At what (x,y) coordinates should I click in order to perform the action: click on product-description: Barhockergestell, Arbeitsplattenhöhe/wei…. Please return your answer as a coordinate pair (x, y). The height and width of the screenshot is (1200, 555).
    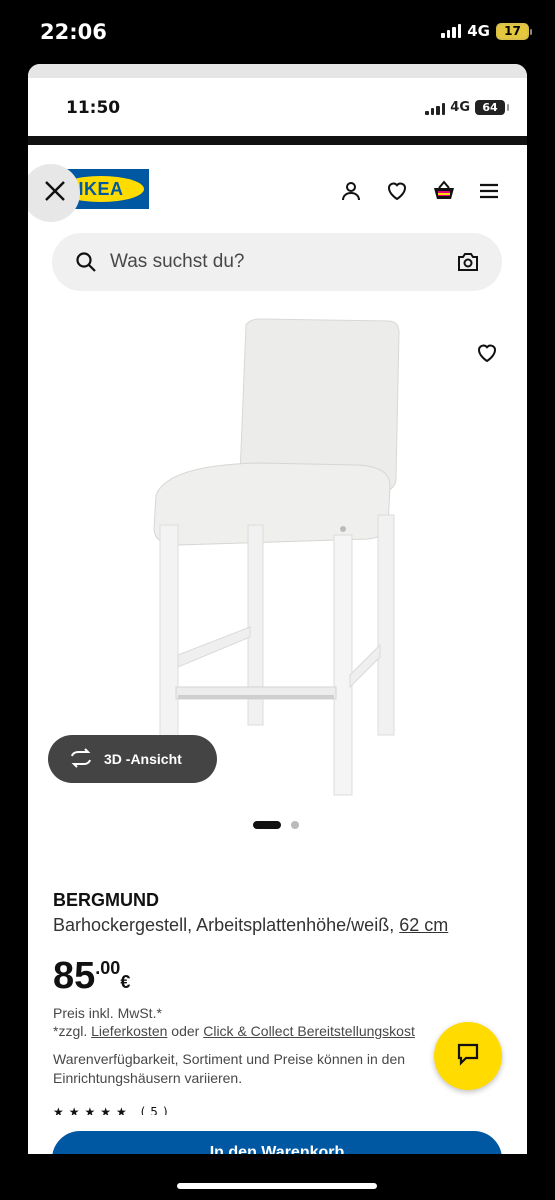
    Looking at the image, I should click on (251, 925).